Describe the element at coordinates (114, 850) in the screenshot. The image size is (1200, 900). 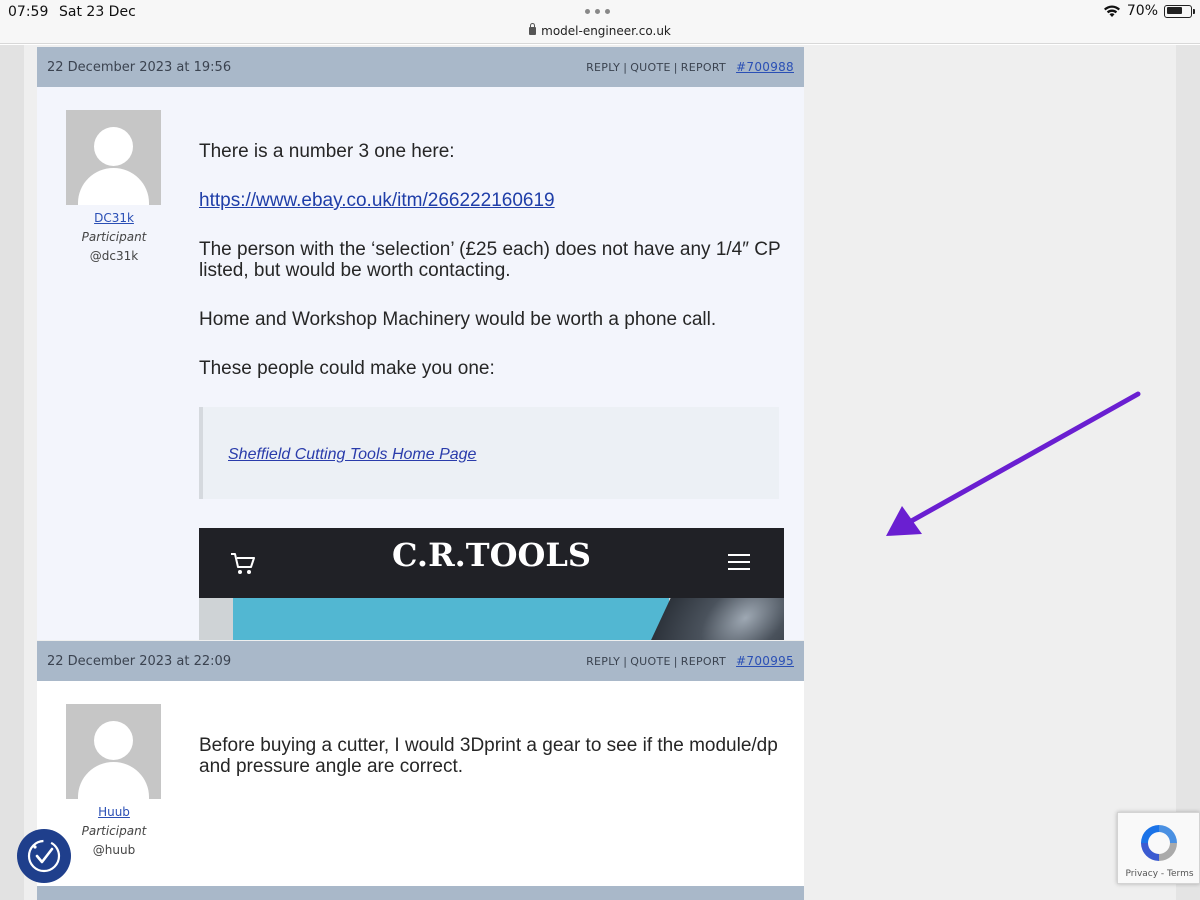
I see `author-handle: @huub` at that location.